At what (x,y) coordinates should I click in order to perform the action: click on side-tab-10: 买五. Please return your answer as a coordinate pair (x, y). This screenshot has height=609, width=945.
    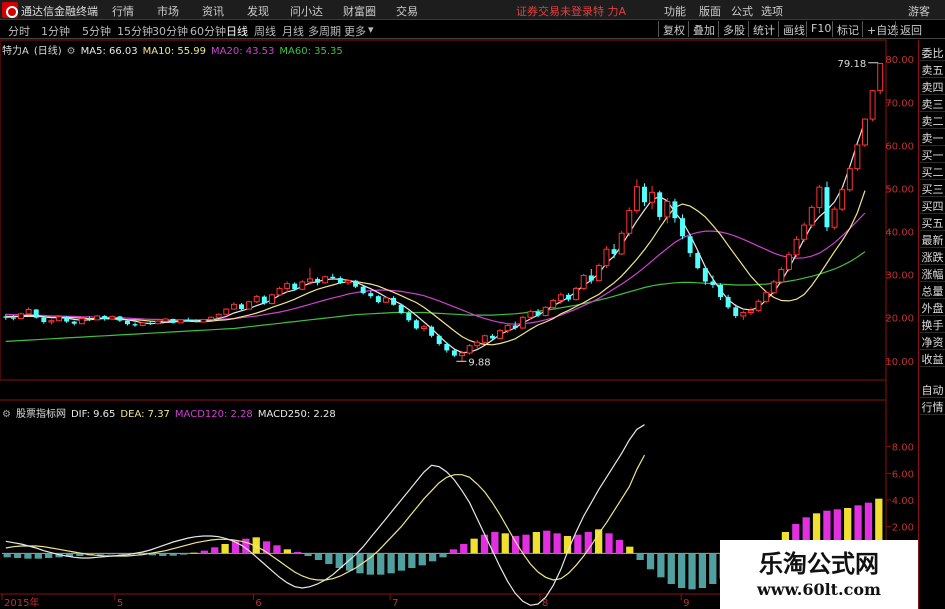
    Looking at the image, I should click on (932, 224).